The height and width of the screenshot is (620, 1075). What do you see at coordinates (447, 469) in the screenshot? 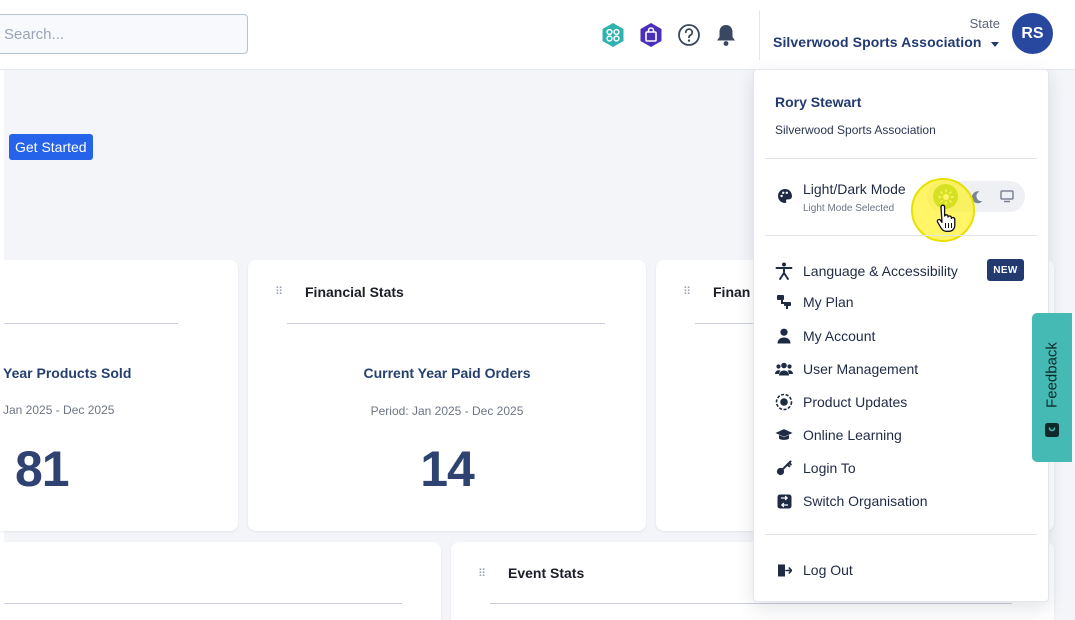
I see `stat-value: 14` at bounding box center [447, 469].